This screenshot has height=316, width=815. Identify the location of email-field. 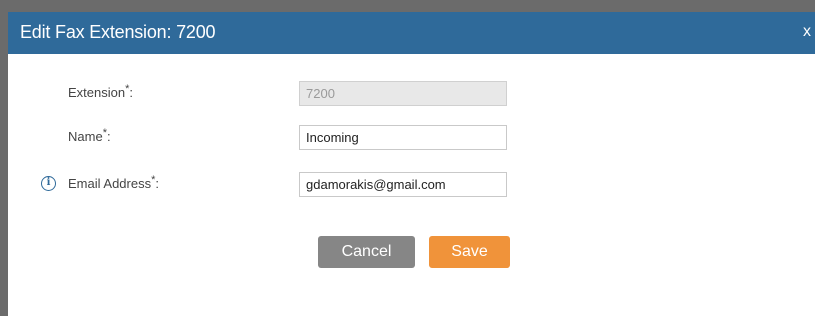
(403, 184).